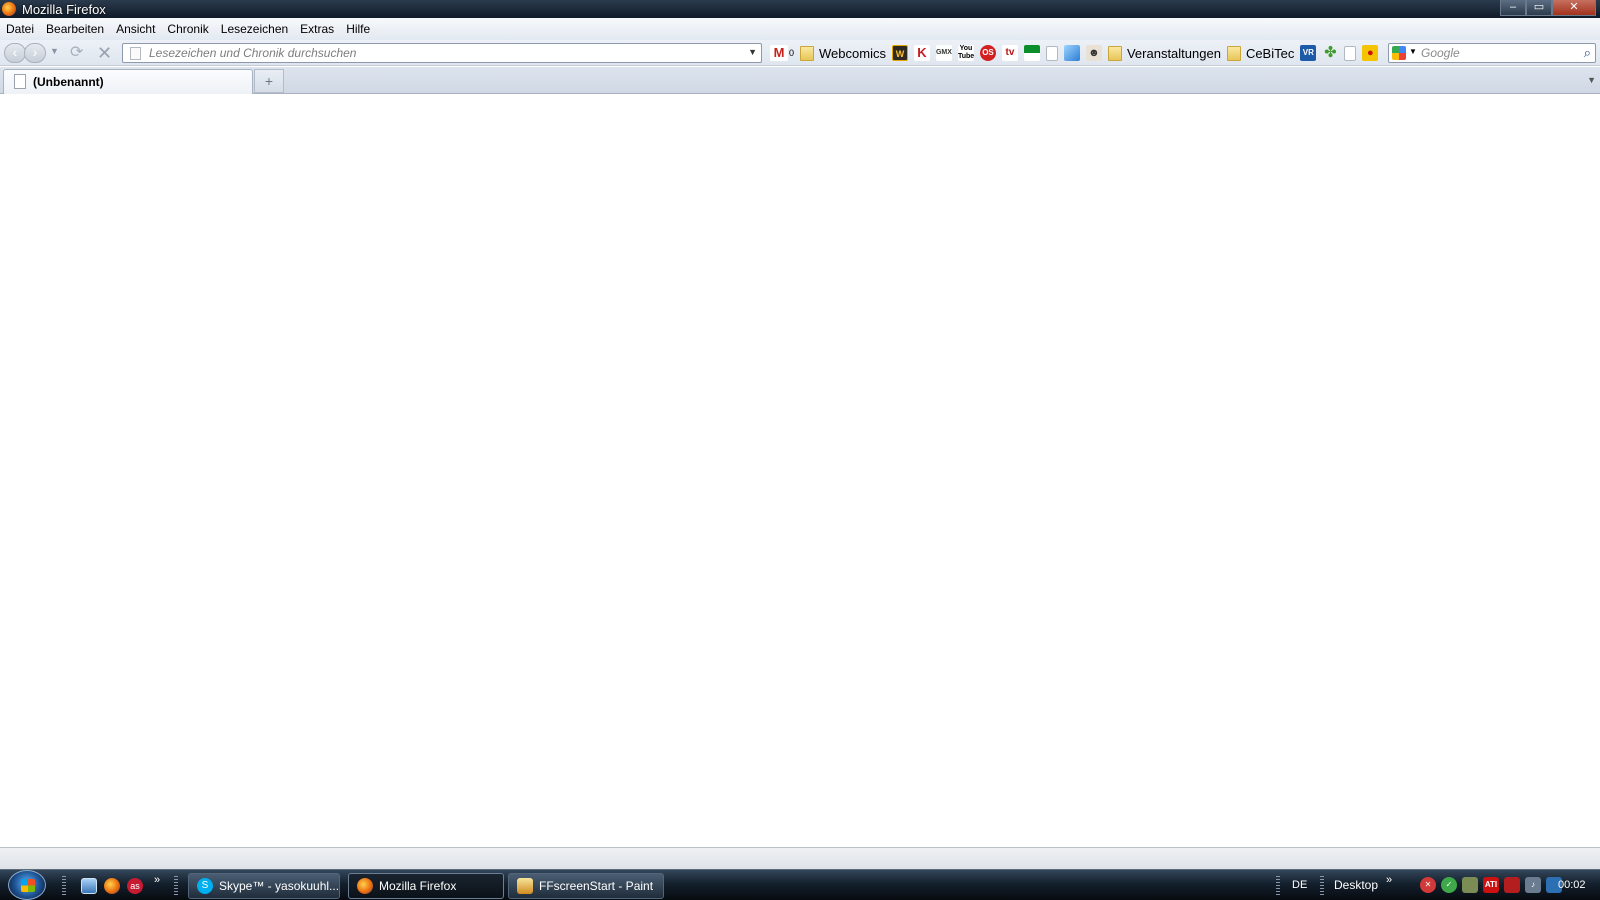  I want to click on back-arrow-icon: ‹, so click(15, 52).